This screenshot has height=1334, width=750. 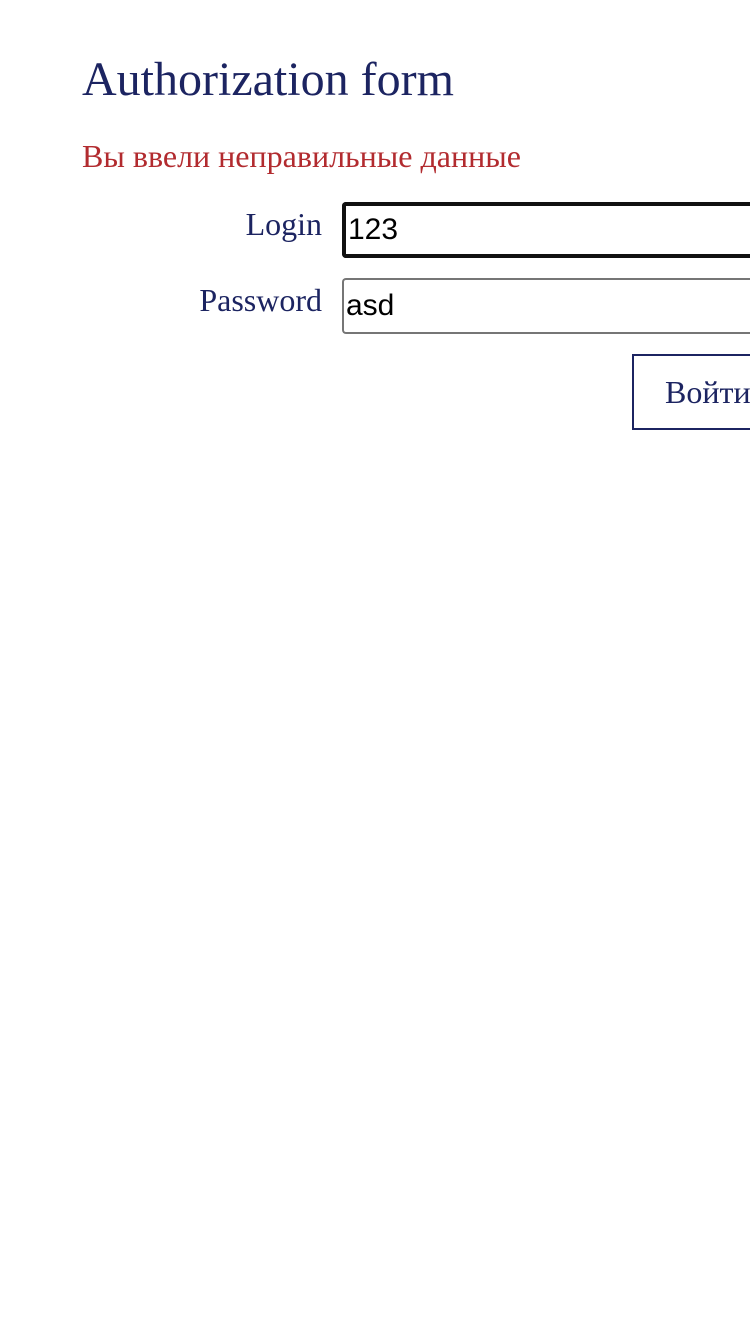 I want to click on password-input, so click(x=546, y=306).